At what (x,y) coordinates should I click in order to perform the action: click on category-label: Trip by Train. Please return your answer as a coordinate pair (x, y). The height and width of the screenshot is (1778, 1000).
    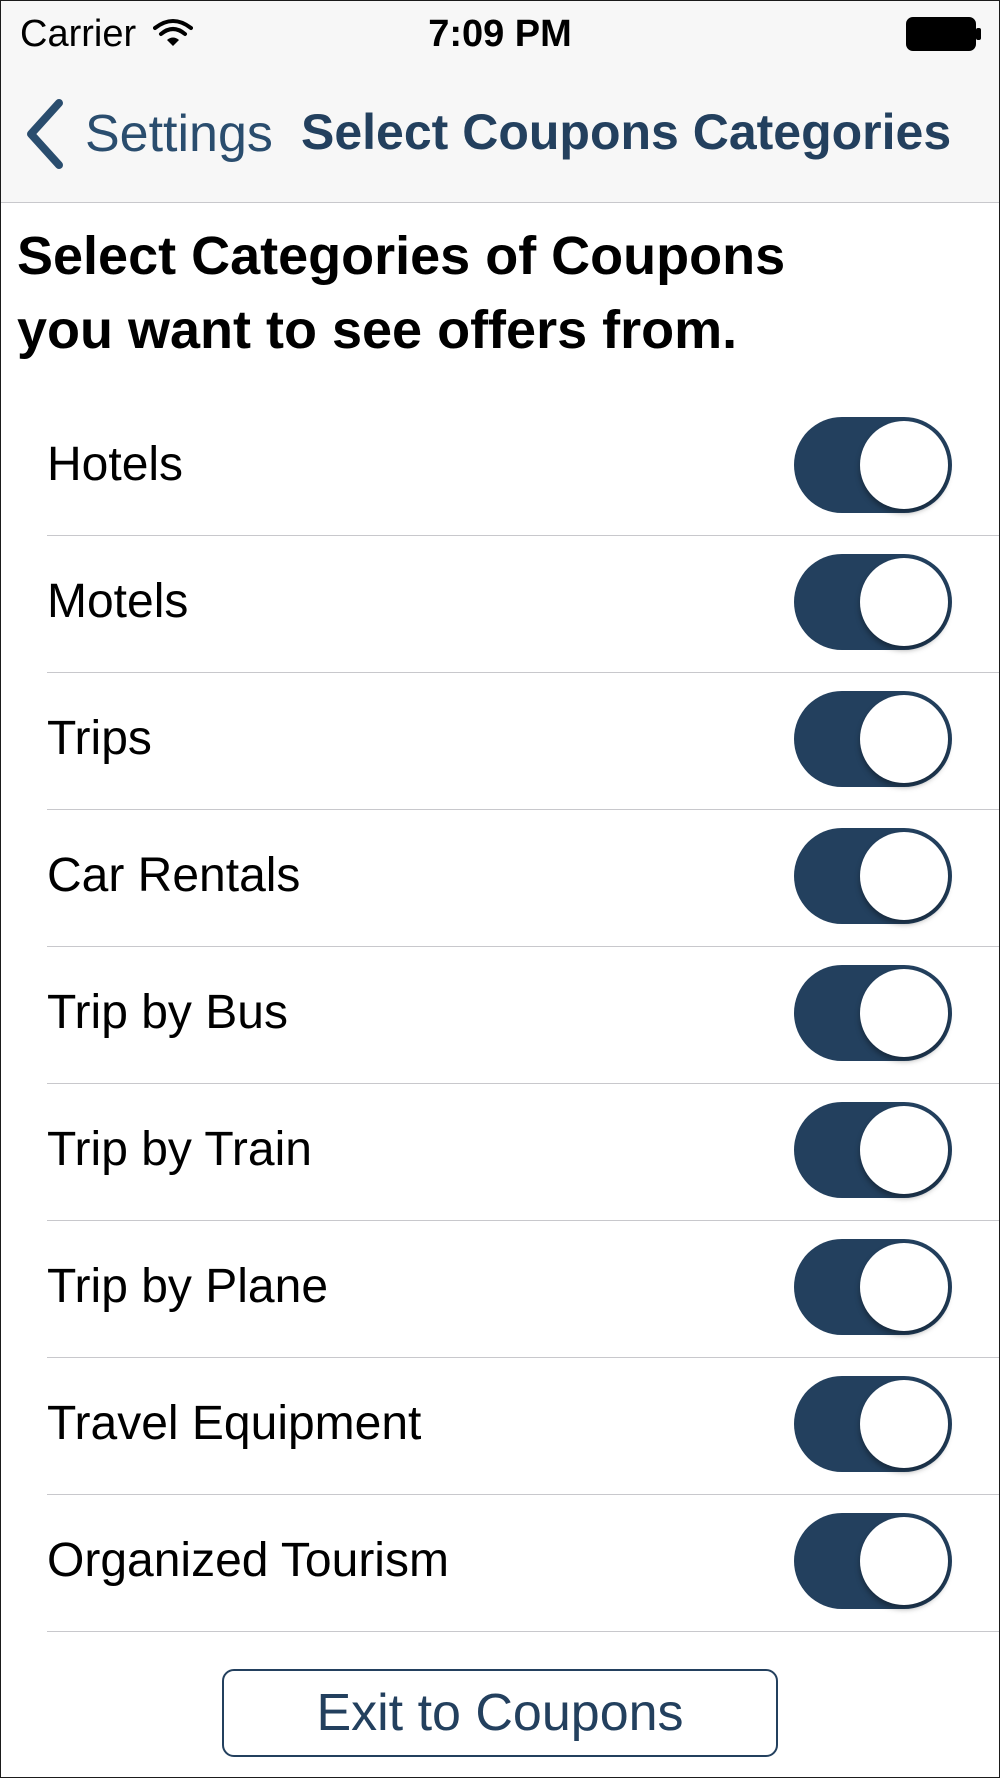
    Looking at the image, I should click on (179, 1149).